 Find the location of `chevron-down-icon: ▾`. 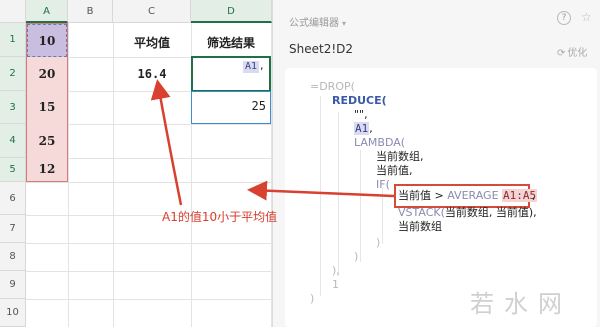

chevron-down-icon: ▾ is located at coordinates (344, 23).